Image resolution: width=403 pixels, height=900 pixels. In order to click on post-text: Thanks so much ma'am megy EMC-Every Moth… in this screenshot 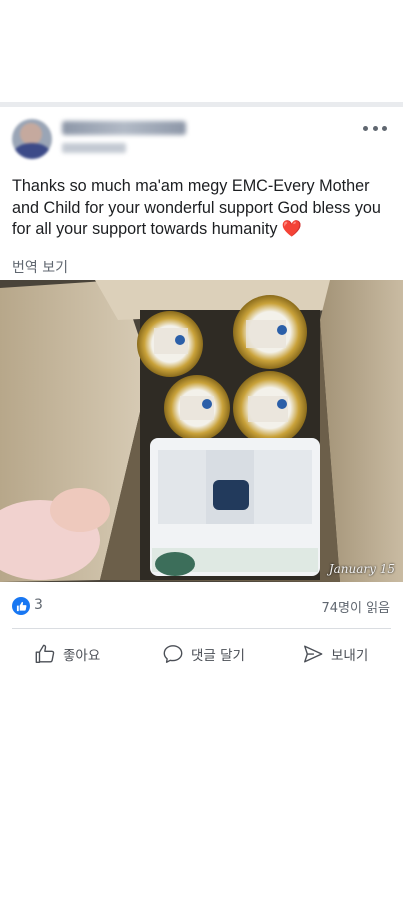, I will do `click(198, 208)`.